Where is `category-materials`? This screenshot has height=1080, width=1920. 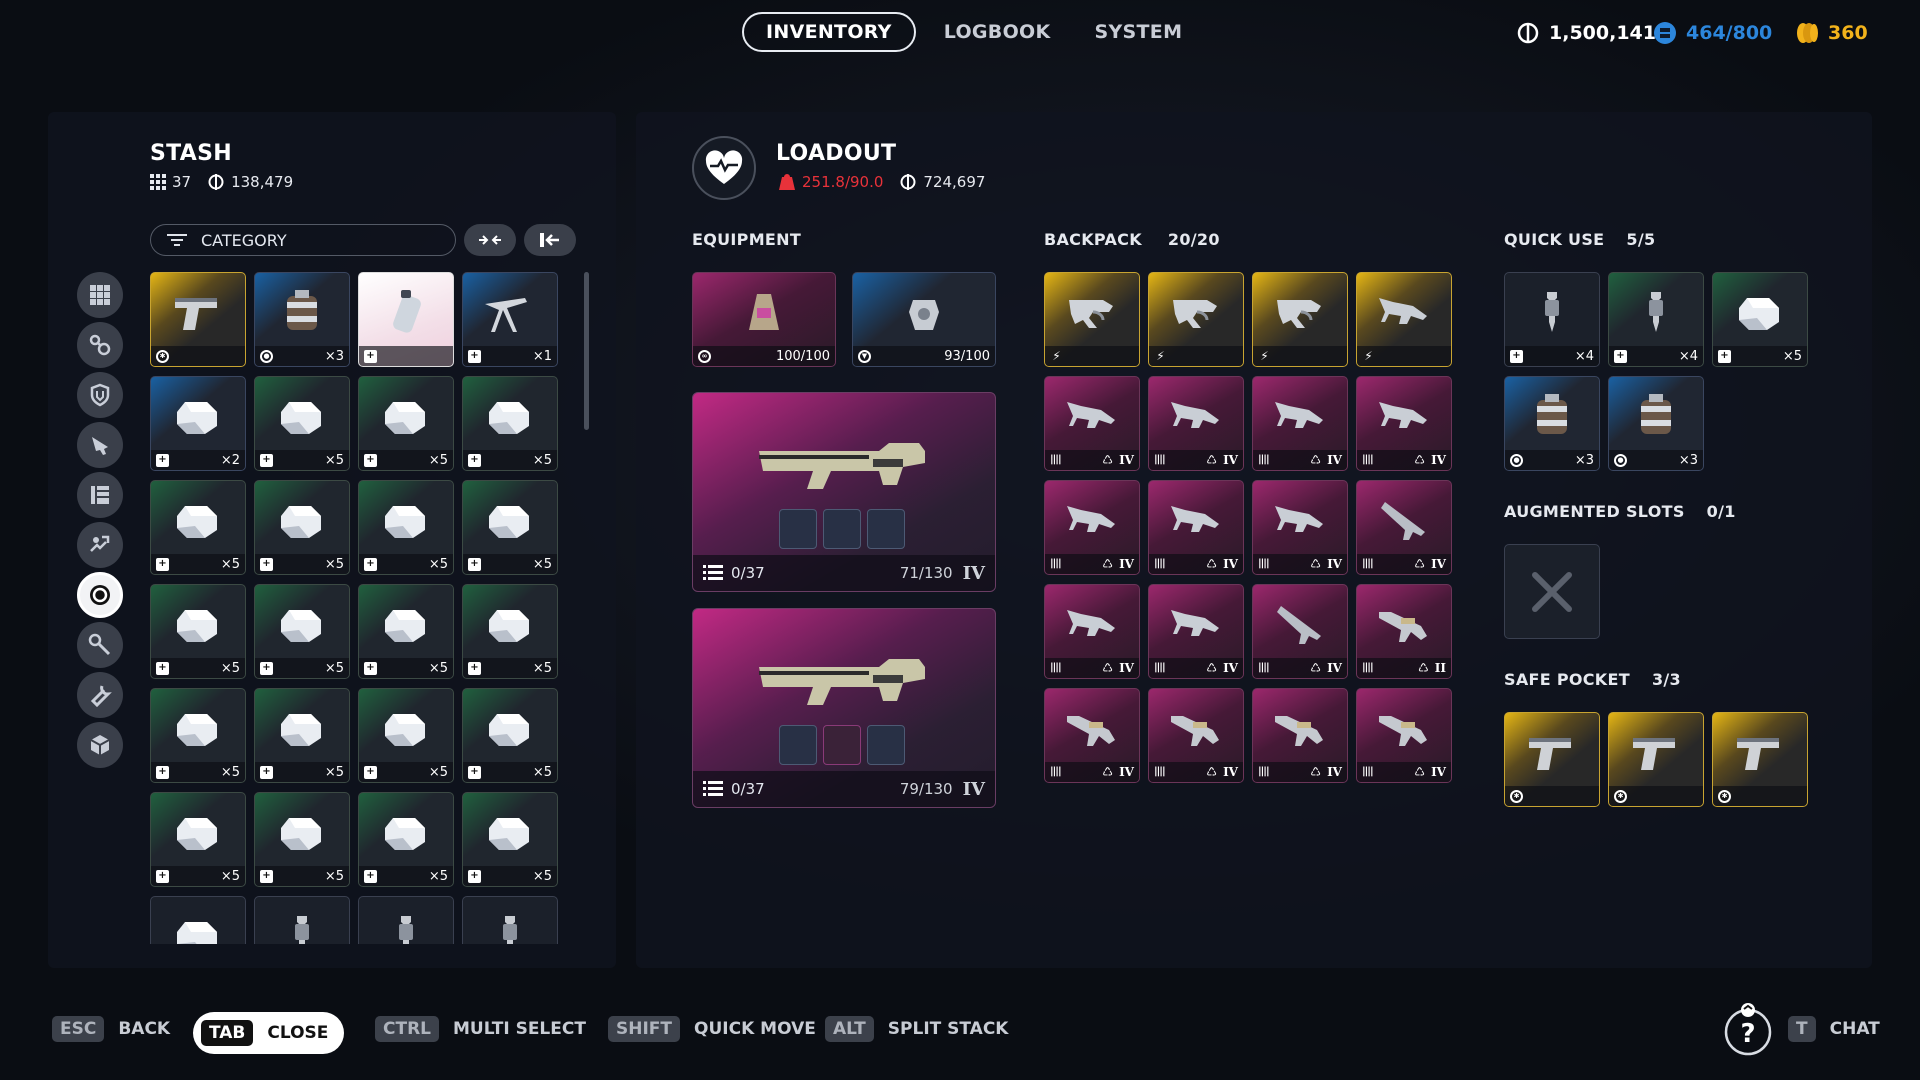 category-materials is located at coordinates (100, 345).